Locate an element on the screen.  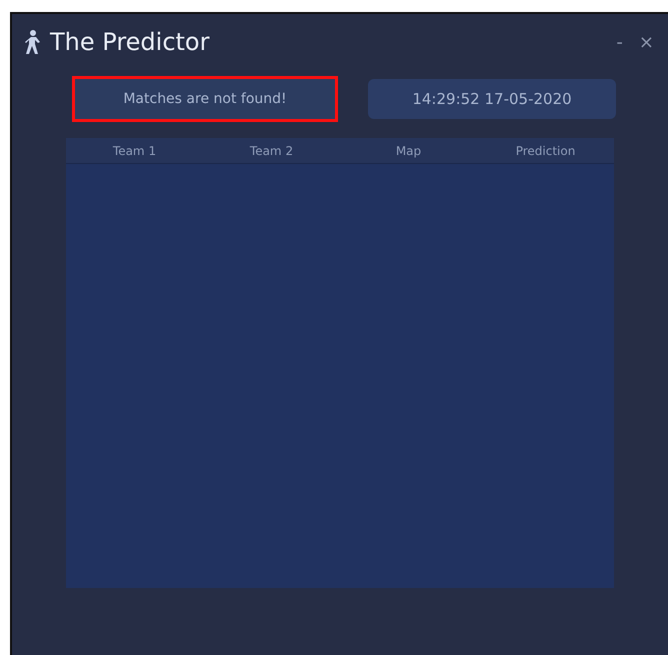
column-header: Team 1 is located at coordinates (134, 151).